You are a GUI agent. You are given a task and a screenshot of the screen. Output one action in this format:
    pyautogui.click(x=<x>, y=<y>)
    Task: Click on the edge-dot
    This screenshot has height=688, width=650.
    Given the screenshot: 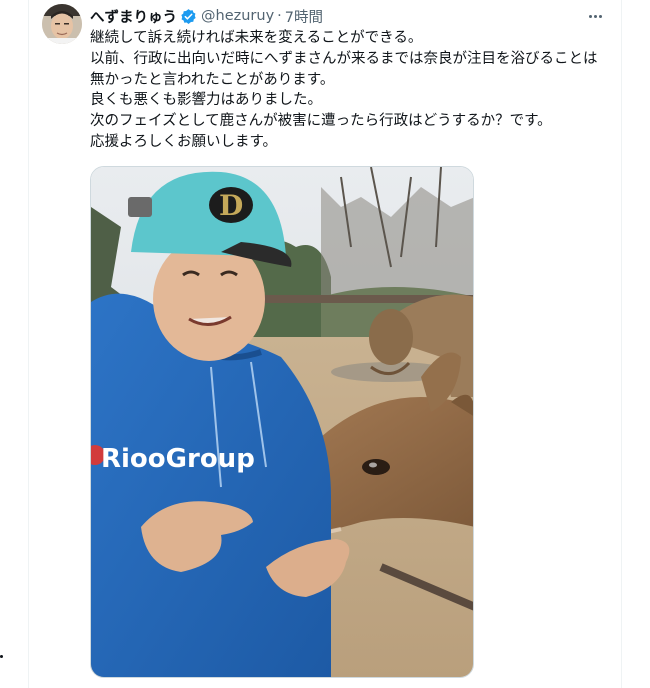 What is the action you would take?
    pyautogui.click(x=1, y=656)
    